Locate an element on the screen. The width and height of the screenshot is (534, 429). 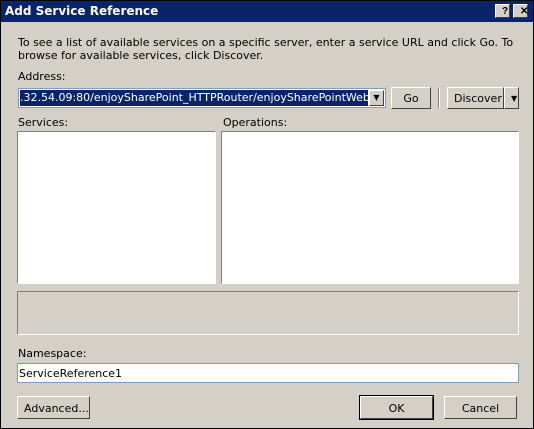
toolbar-separator is located at coordinates (439, 98).